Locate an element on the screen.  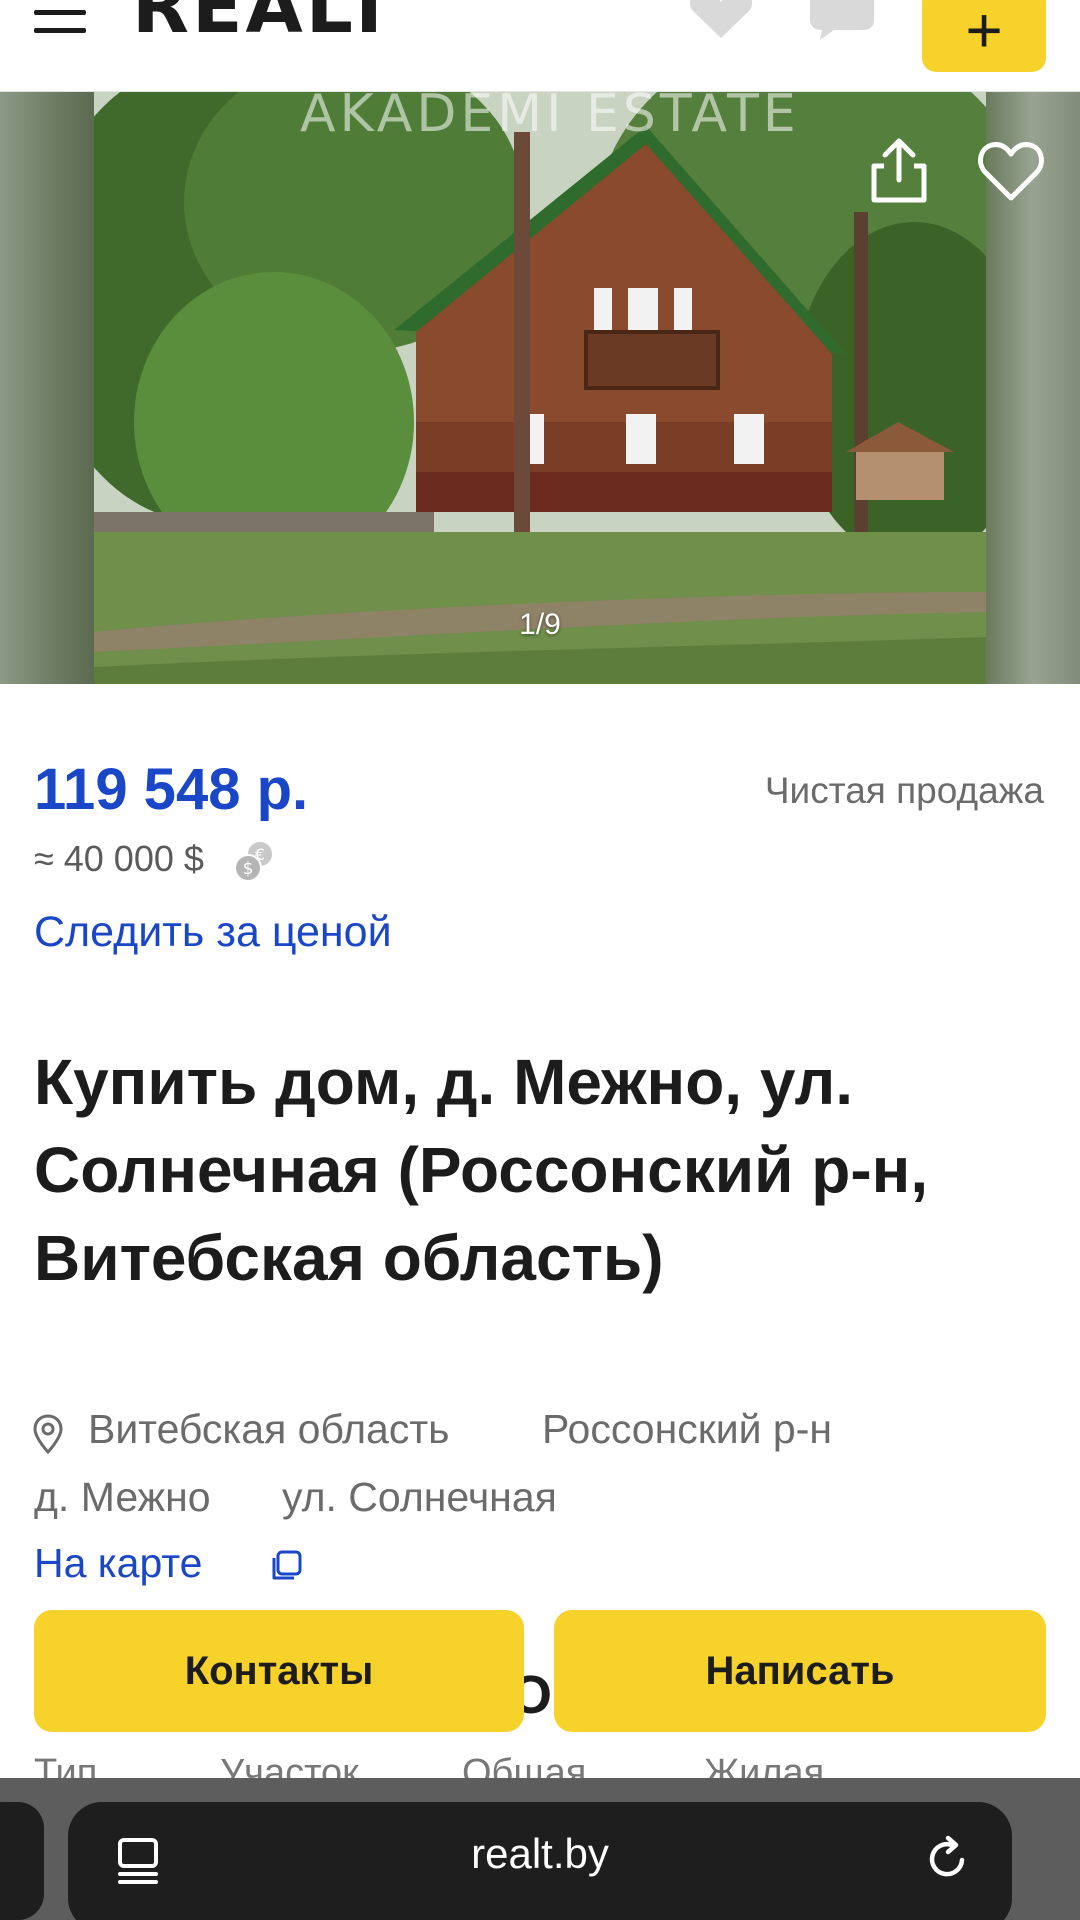
photo-counter: 1/9 is located at coordinates (540, 624).